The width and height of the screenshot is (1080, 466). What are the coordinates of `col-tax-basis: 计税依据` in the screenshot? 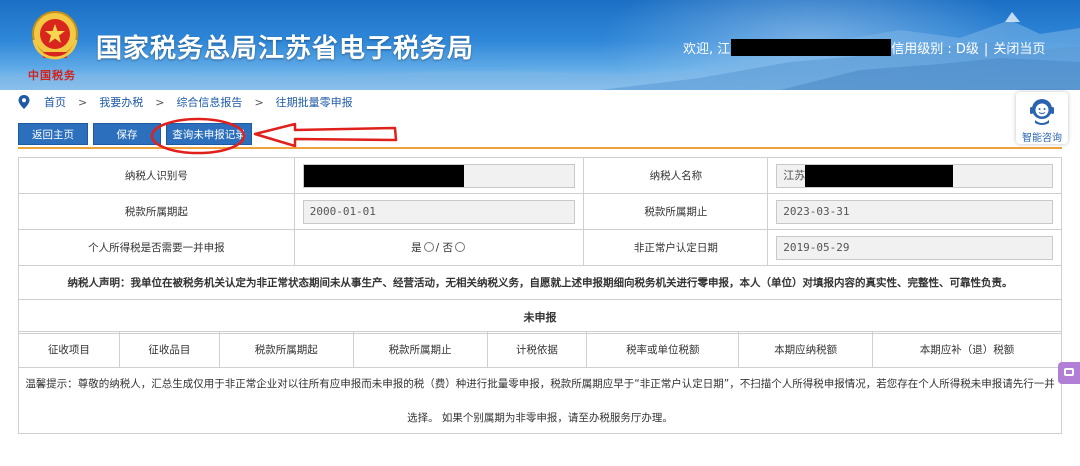 It's located at (537, 349).